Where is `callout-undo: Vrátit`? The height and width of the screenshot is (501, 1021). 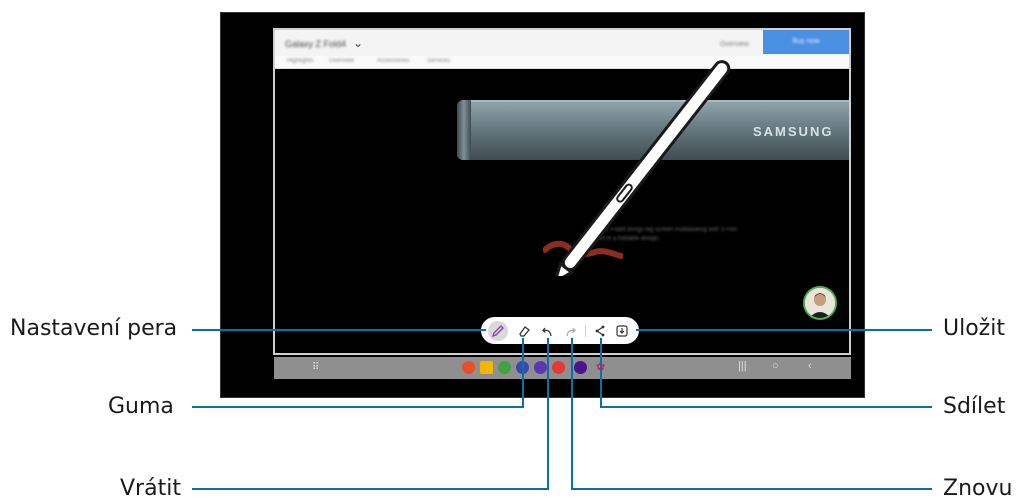 callout-undo: Vrátit is located at coordinates (150, 488).